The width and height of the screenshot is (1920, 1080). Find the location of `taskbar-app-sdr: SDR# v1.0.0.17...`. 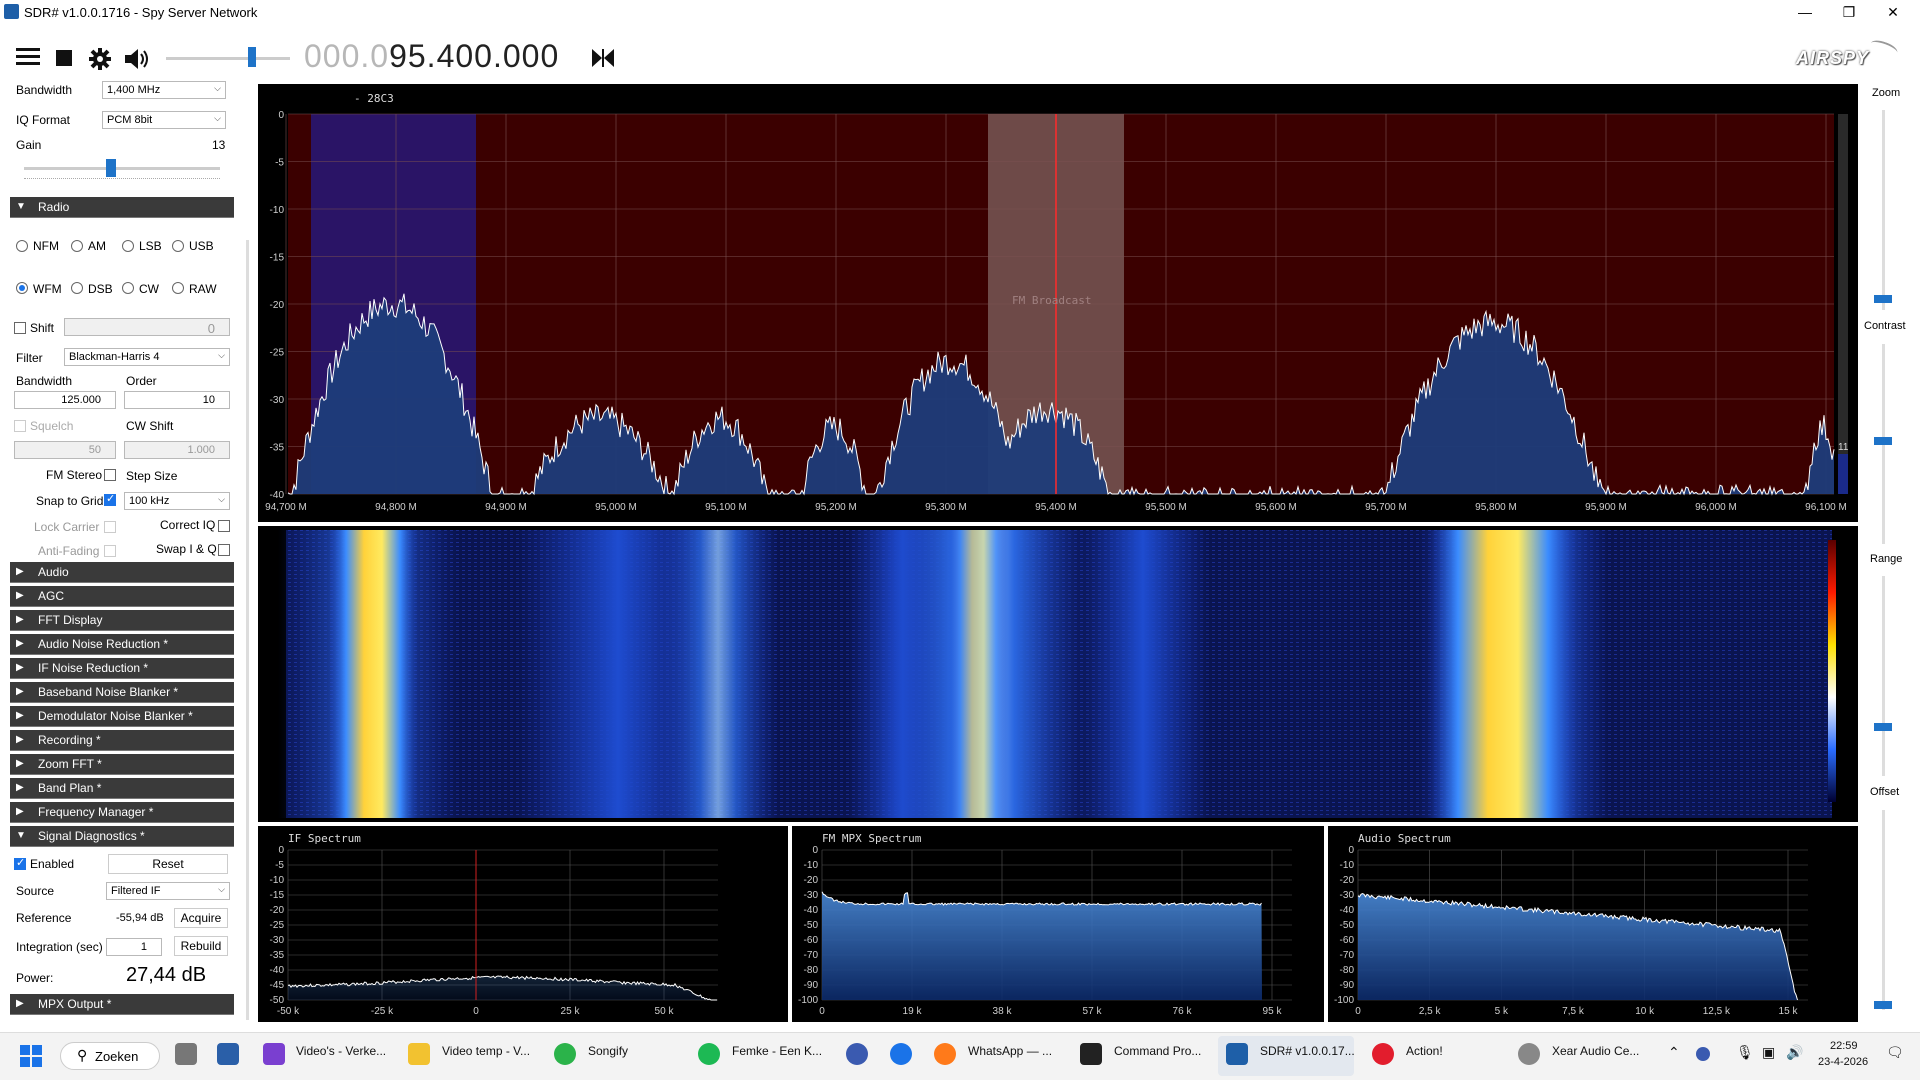

taskbar-app-sdr: SDR# v1.0.0.17... is located at coordinates (1307, 1051).